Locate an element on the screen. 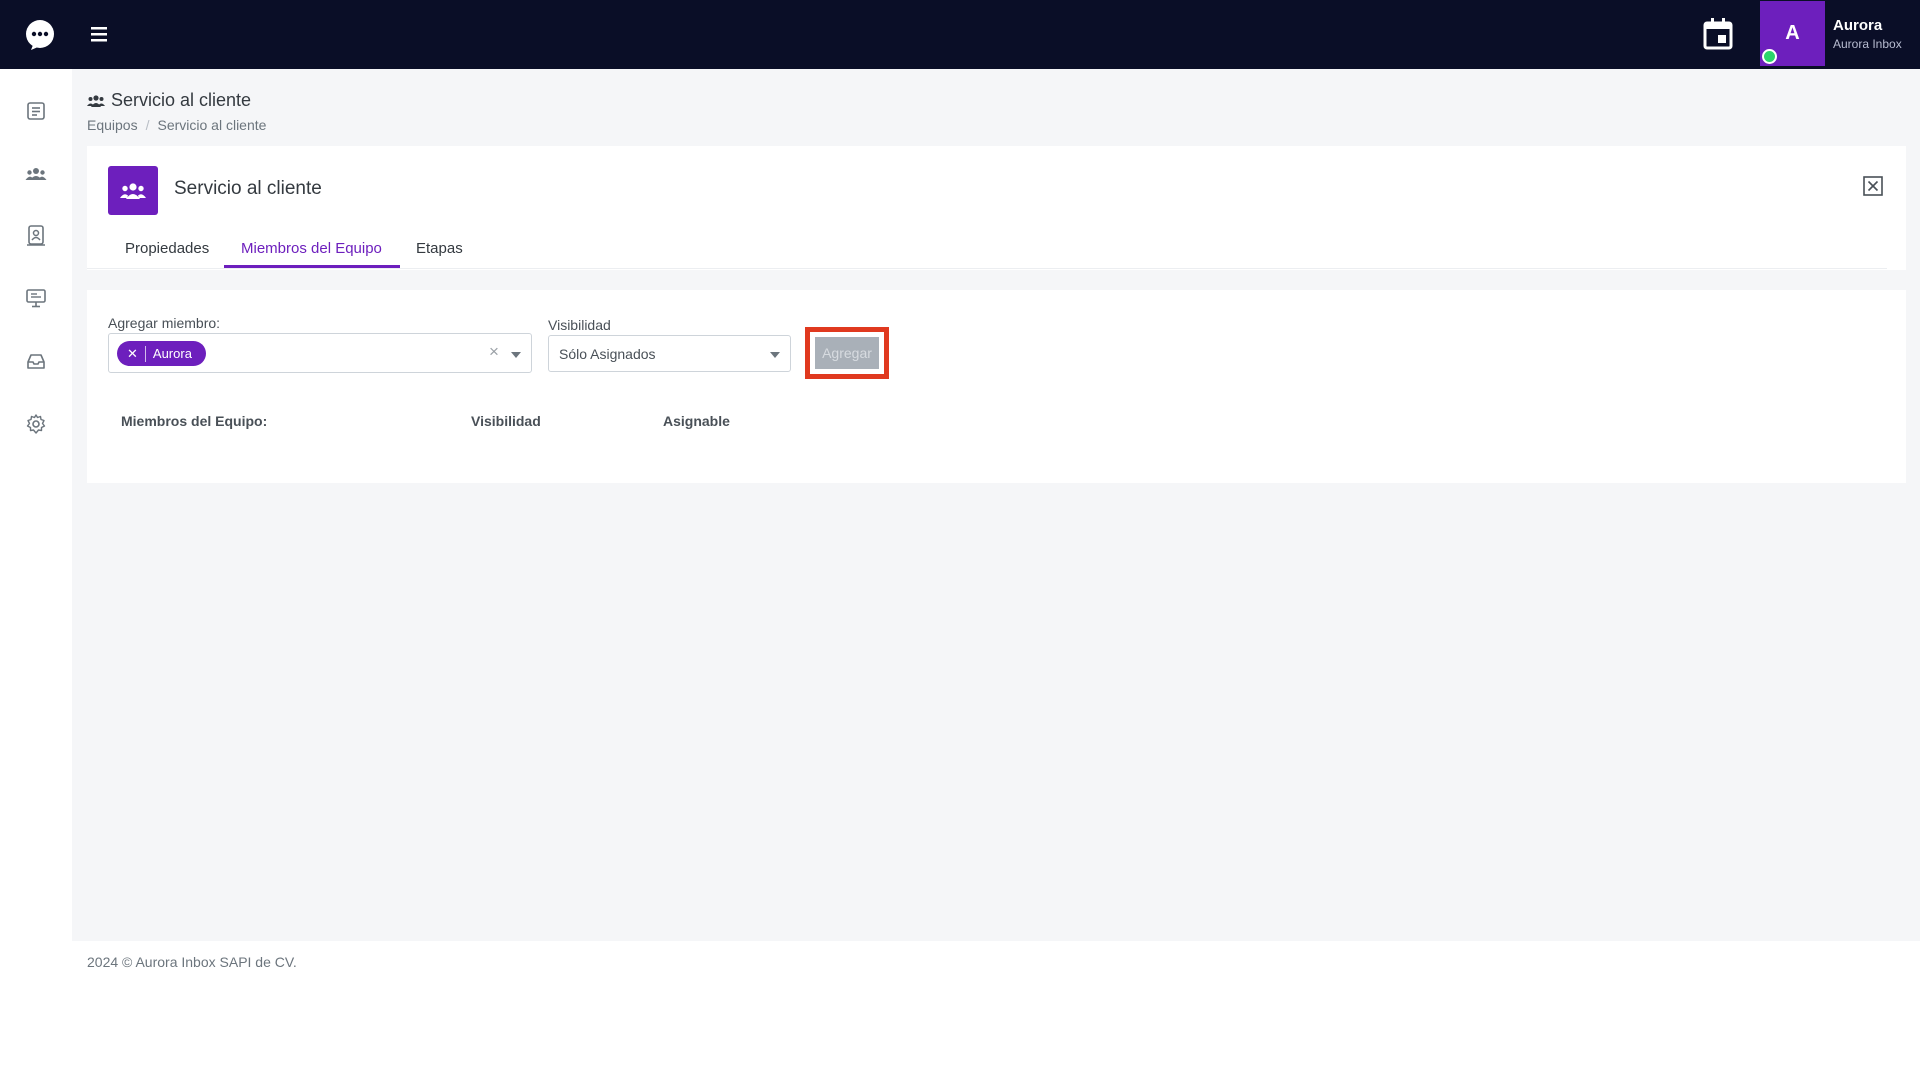  online-status-indicator is located at coordinates (1769, 56).